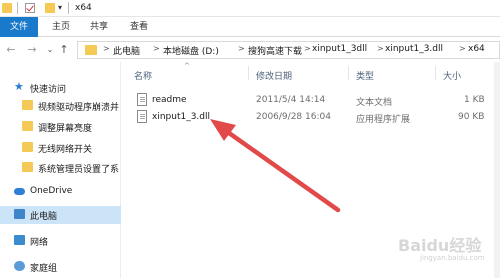  Describe the element at coordinates (274, 75) in the screenshot. I see `column-header-date: 修改日期` at that location.